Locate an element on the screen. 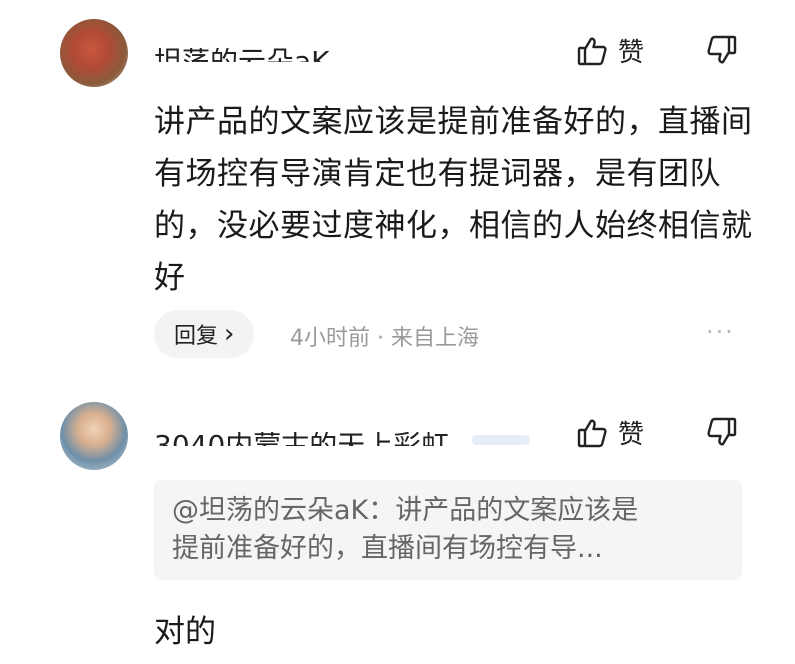 The image size is (795, 664). comment-meta: 4小时前 · 来自上海 is located at coordinates (384, 336).